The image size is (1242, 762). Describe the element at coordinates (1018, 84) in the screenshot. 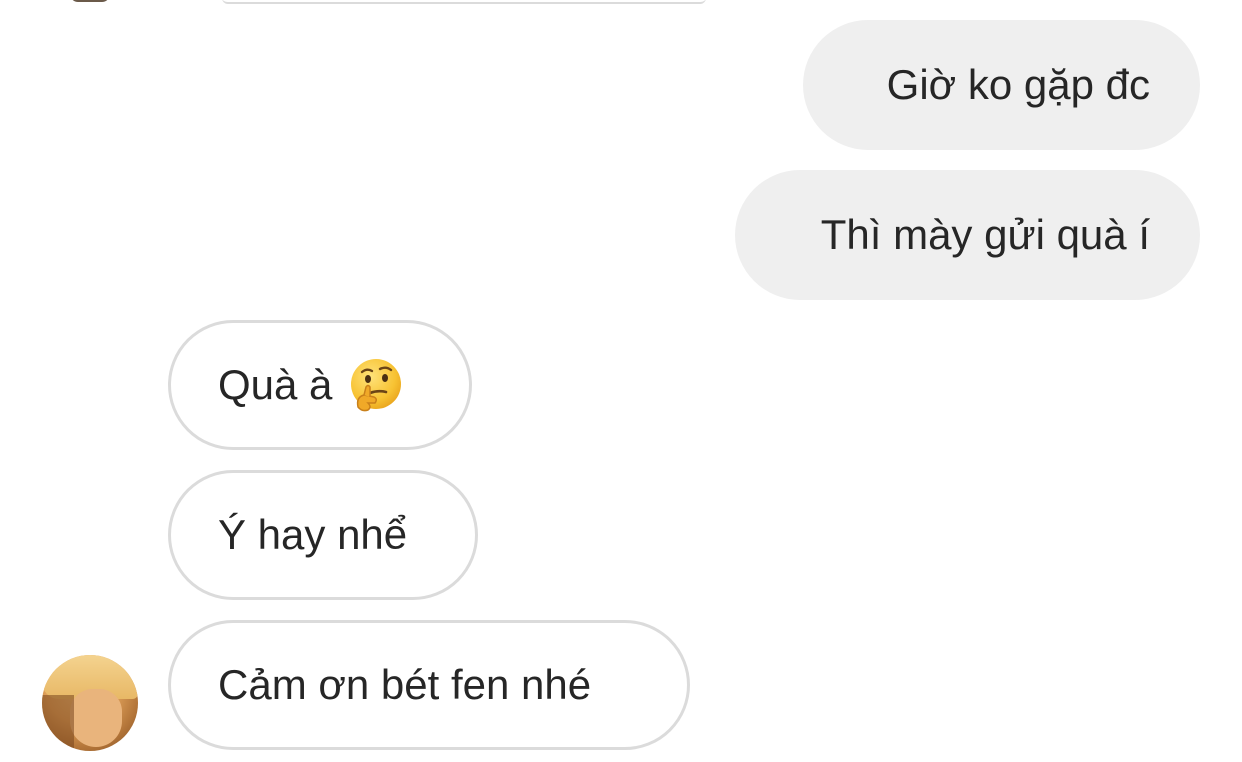

I see `message-text: Giờ ko gặp đc` at that location.